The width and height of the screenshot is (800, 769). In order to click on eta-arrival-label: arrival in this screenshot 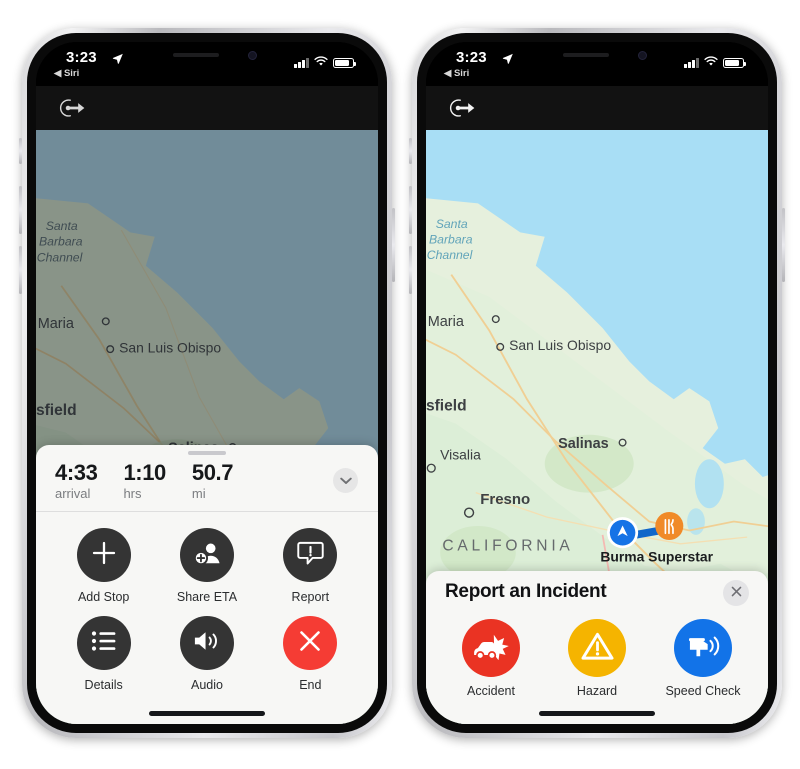, I will do `click(73, 493)`.